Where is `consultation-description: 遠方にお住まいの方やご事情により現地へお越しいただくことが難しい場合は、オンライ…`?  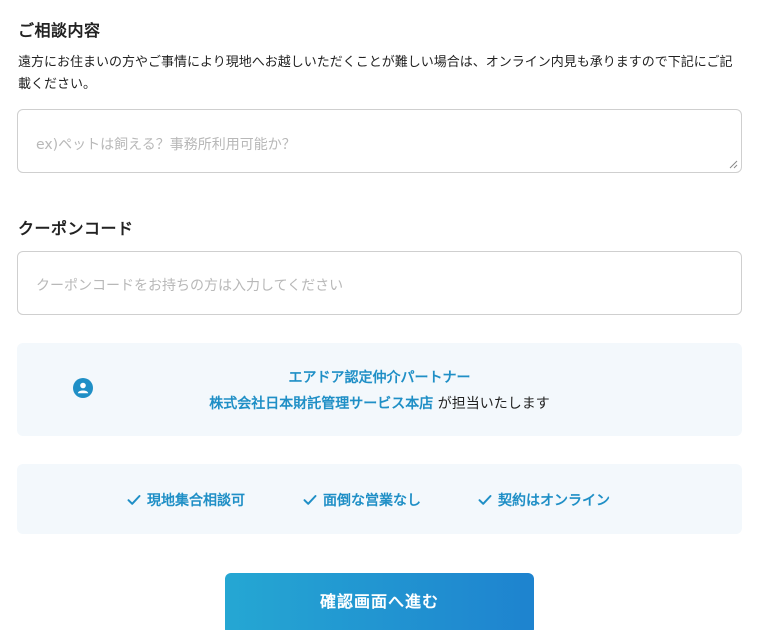 consultation-description: 遠方にお住まいの方やご事情により現地へお越しいただくことが難しい場合は、オンライ… is located at coordinates (375, 73).